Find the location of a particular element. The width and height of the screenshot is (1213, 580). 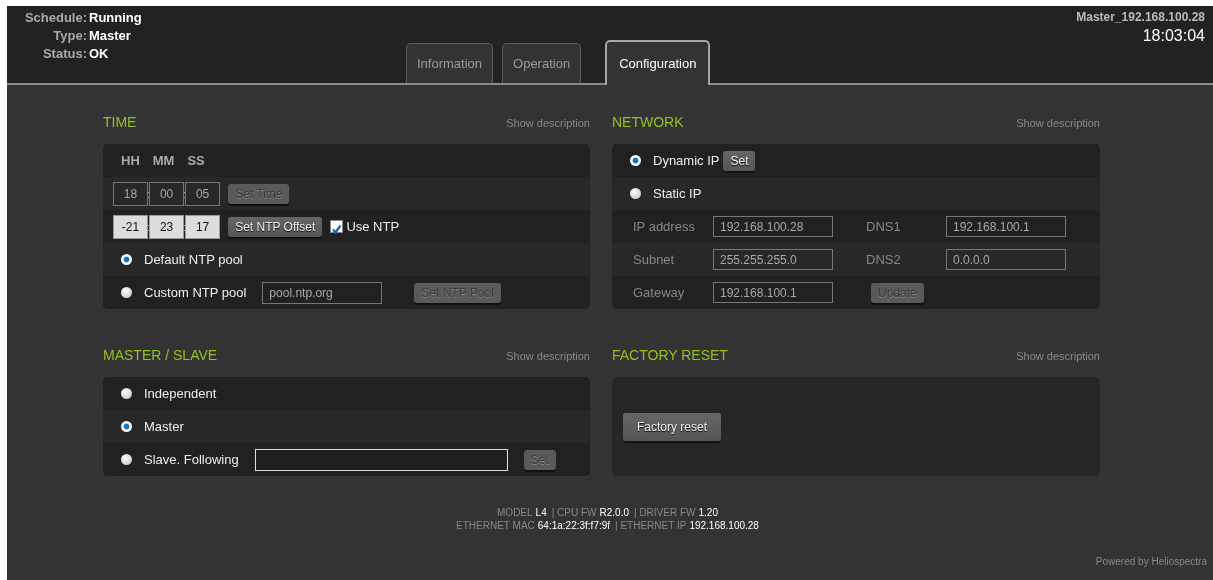

section-title: NETWORK is located at coordinates (648, 122).